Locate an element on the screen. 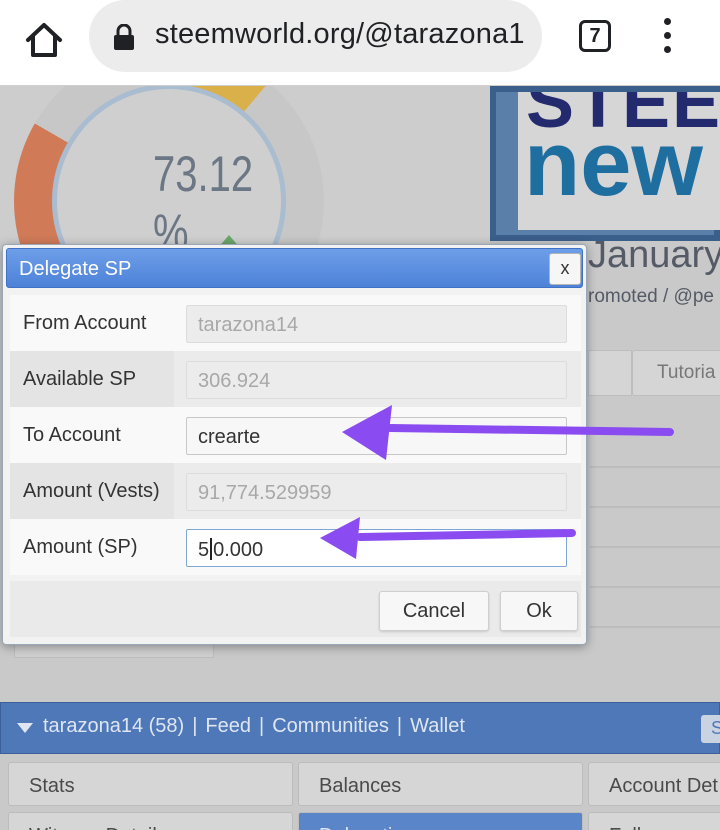 This screenshot has height=830, width=720. to-account-row: To Account crearte is located at coordinates (295, 435).